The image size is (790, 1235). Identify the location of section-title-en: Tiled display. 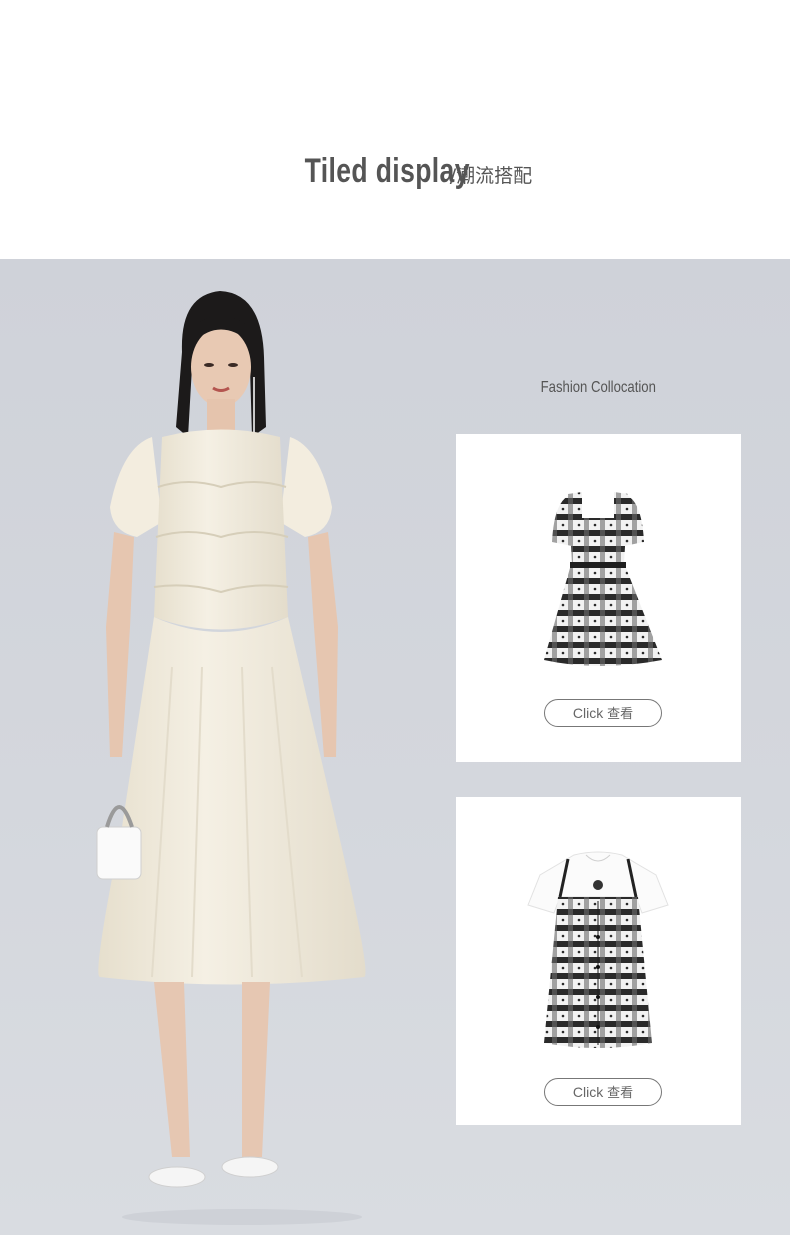
(387, 171).